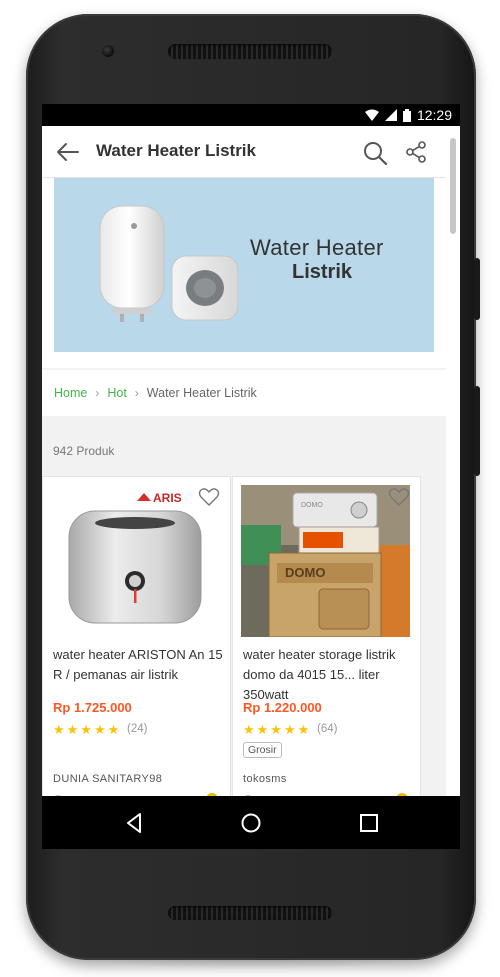 This screenshot has height=977, width=500. I want to click on android-nav-bar, so click(251, 822).